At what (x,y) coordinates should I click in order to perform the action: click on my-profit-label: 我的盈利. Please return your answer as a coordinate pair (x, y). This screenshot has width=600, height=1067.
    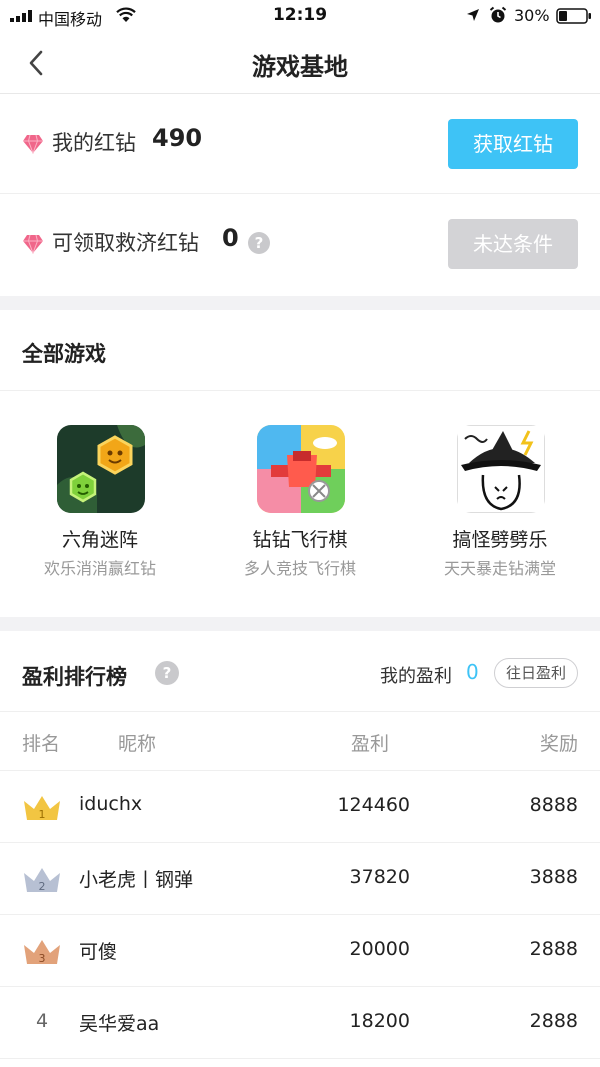
    Looking at the image, I should click on (416, 676).